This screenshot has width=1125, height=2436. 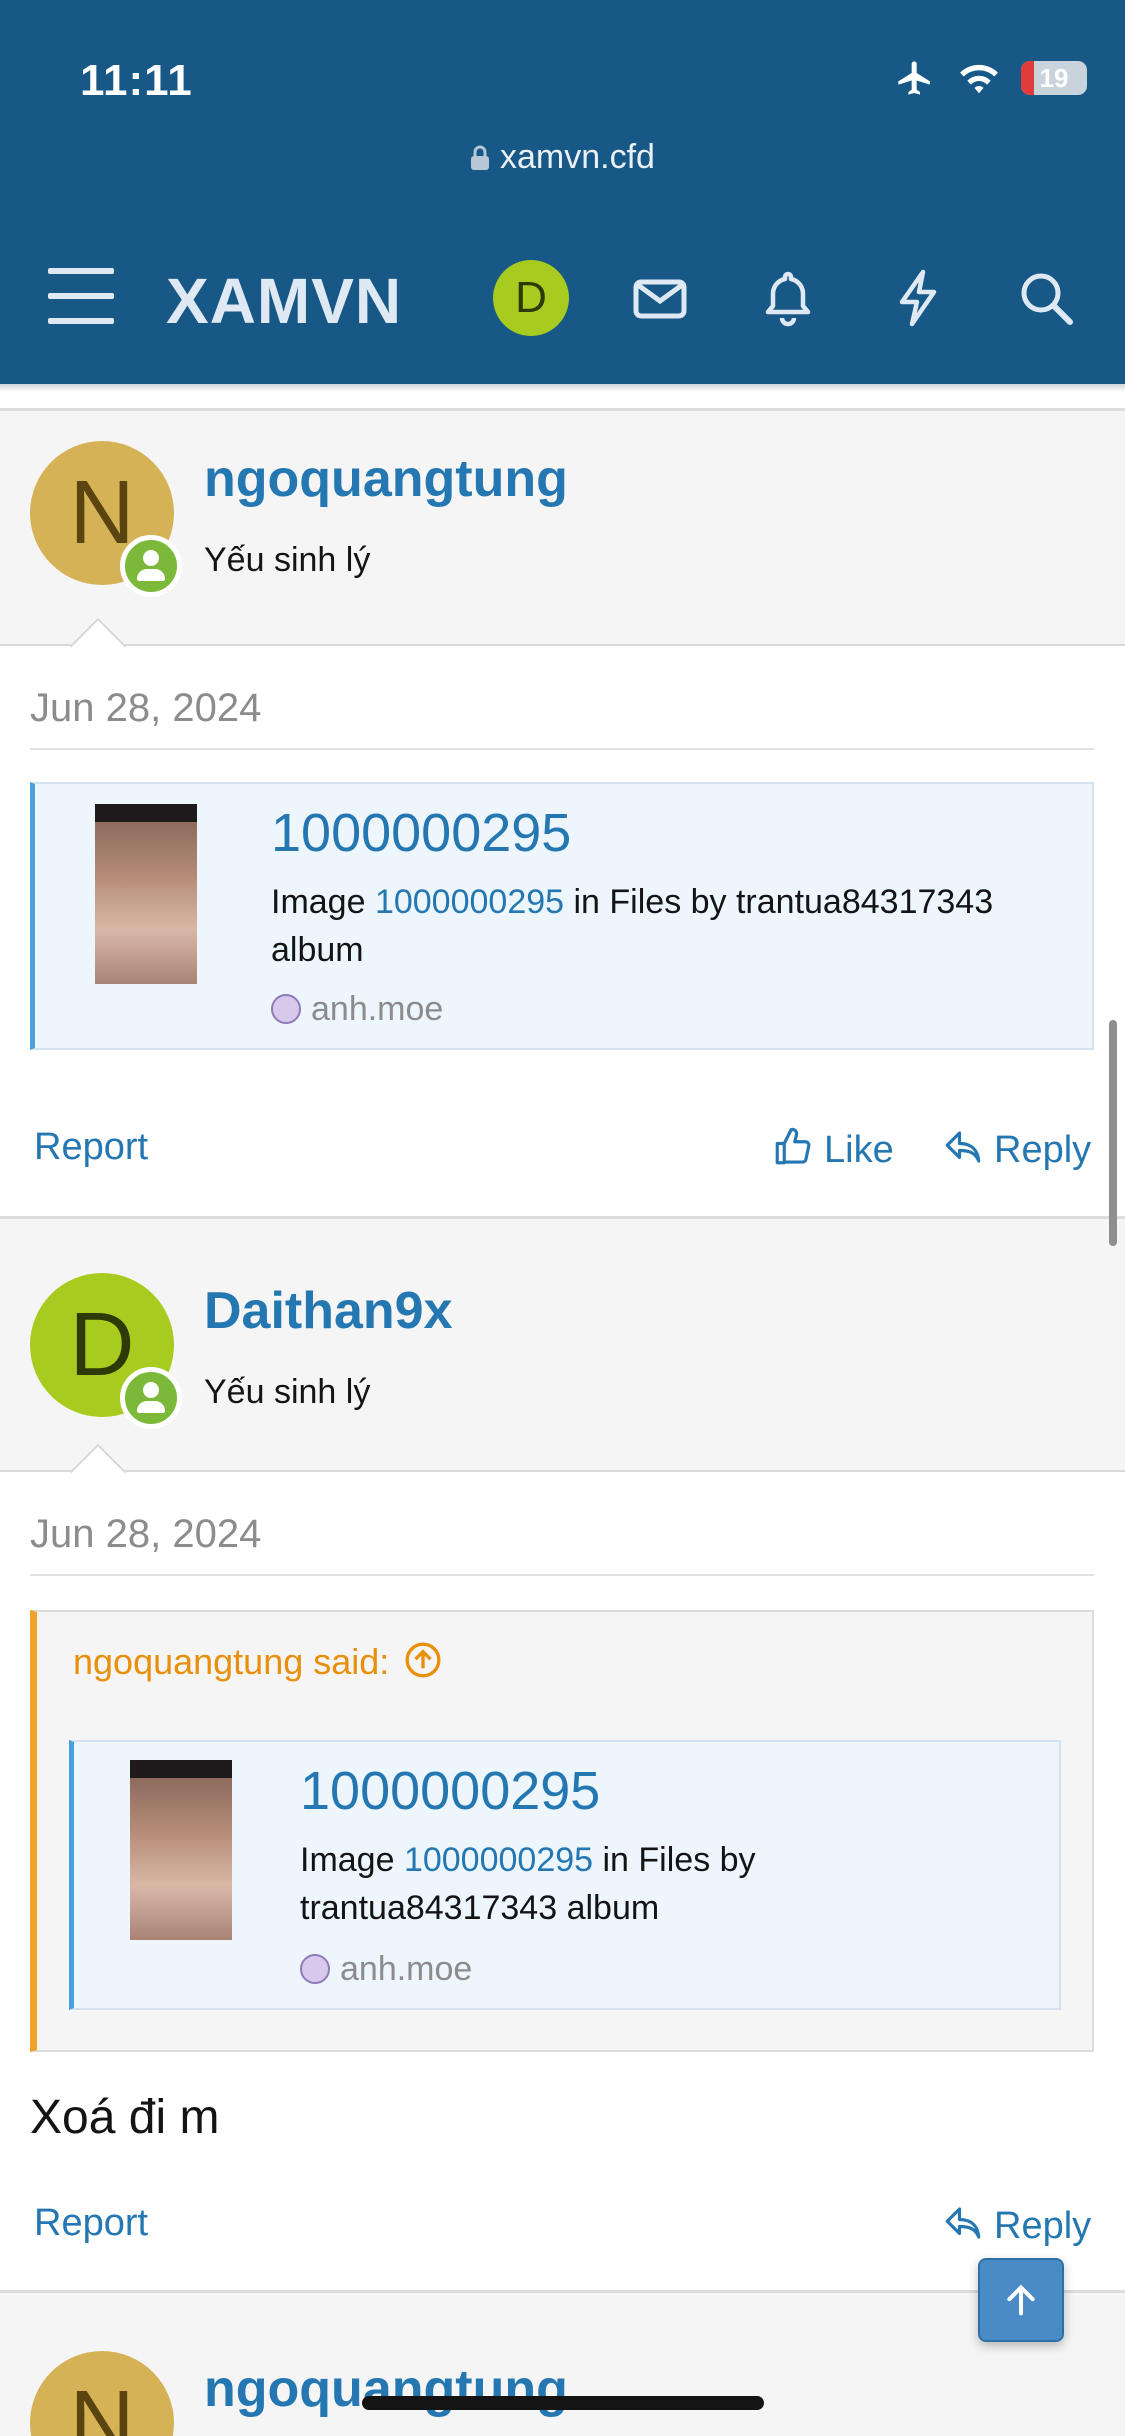 What do you see at coordinates (328, 1311) in the screenshot?
I see `username-link: Daithan9x` at bounding box center [328, 1311].